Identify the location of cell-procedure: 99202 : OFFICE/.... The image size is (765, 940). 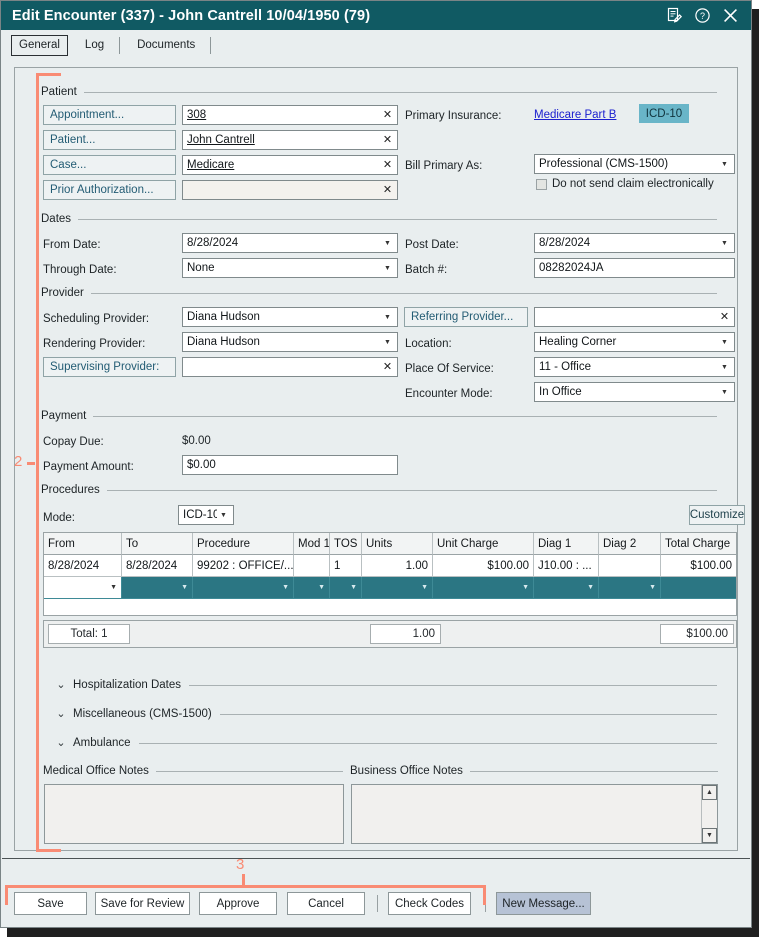
(243, 566).